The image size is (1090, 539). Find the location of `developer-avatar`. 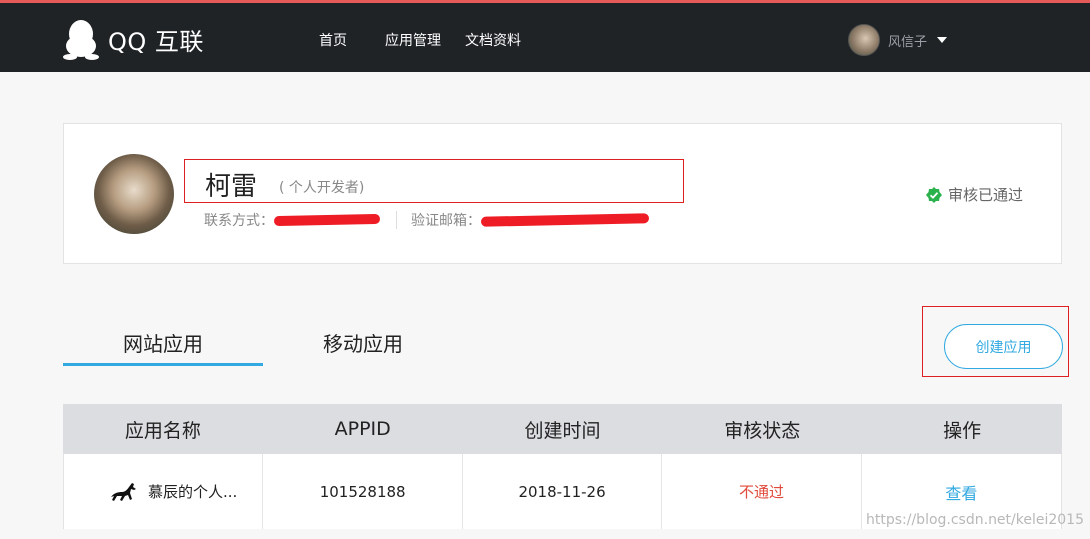

developer-avatar is located at coordinates (134, 194).